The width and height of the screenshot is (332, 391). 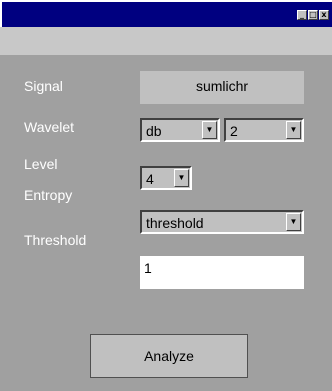 What do you see at coordinates (313, 15) in the screenshot?
I see `maximize-button: □` at bounding box center [313, 15].